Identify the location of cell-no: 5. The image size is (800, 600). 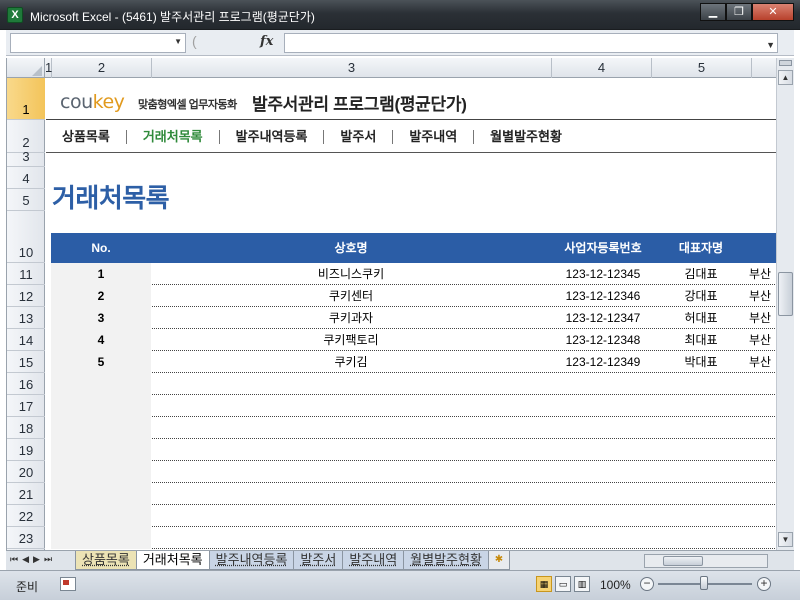
(101, 362).